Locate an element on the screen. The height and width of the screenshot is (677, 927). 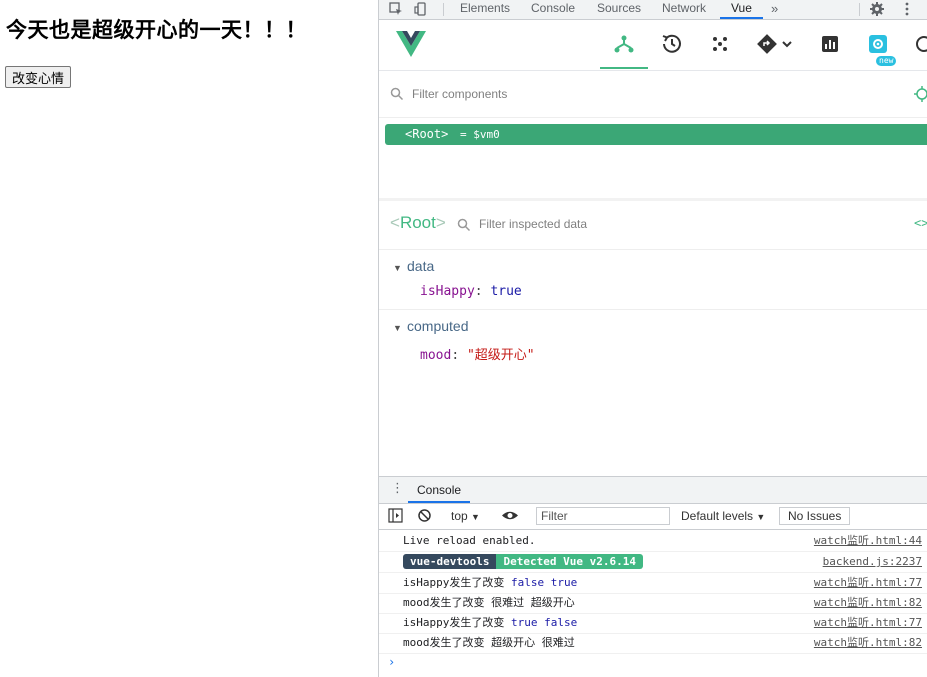
vue-version-badge: Detected Vue v2.6.14 is located at coordinates (569, 561).